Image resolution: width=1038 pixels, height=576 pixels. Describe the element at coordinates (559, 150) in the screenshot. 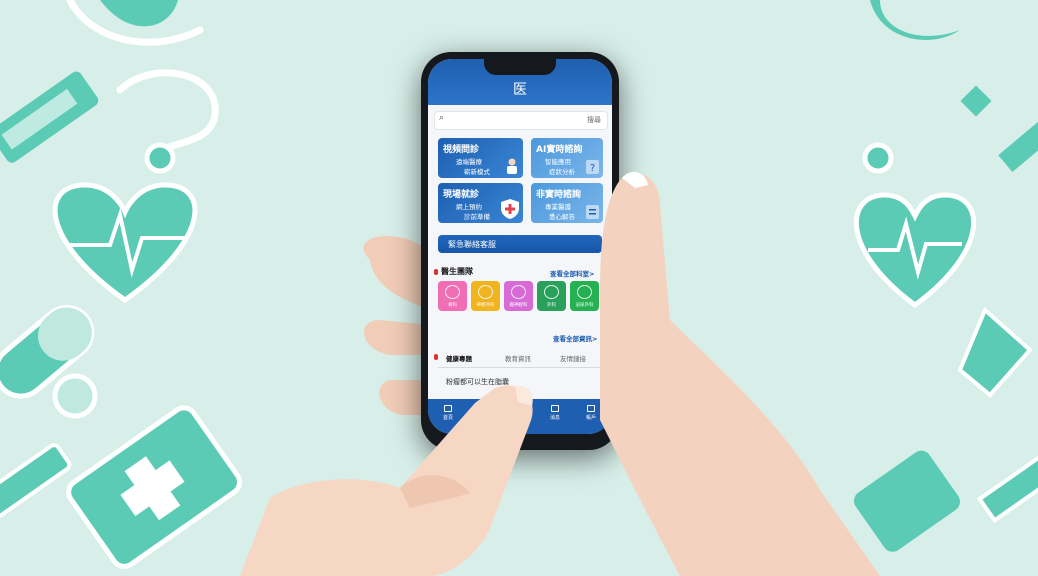

I see `card-title: AI實時諮詢` at that location.